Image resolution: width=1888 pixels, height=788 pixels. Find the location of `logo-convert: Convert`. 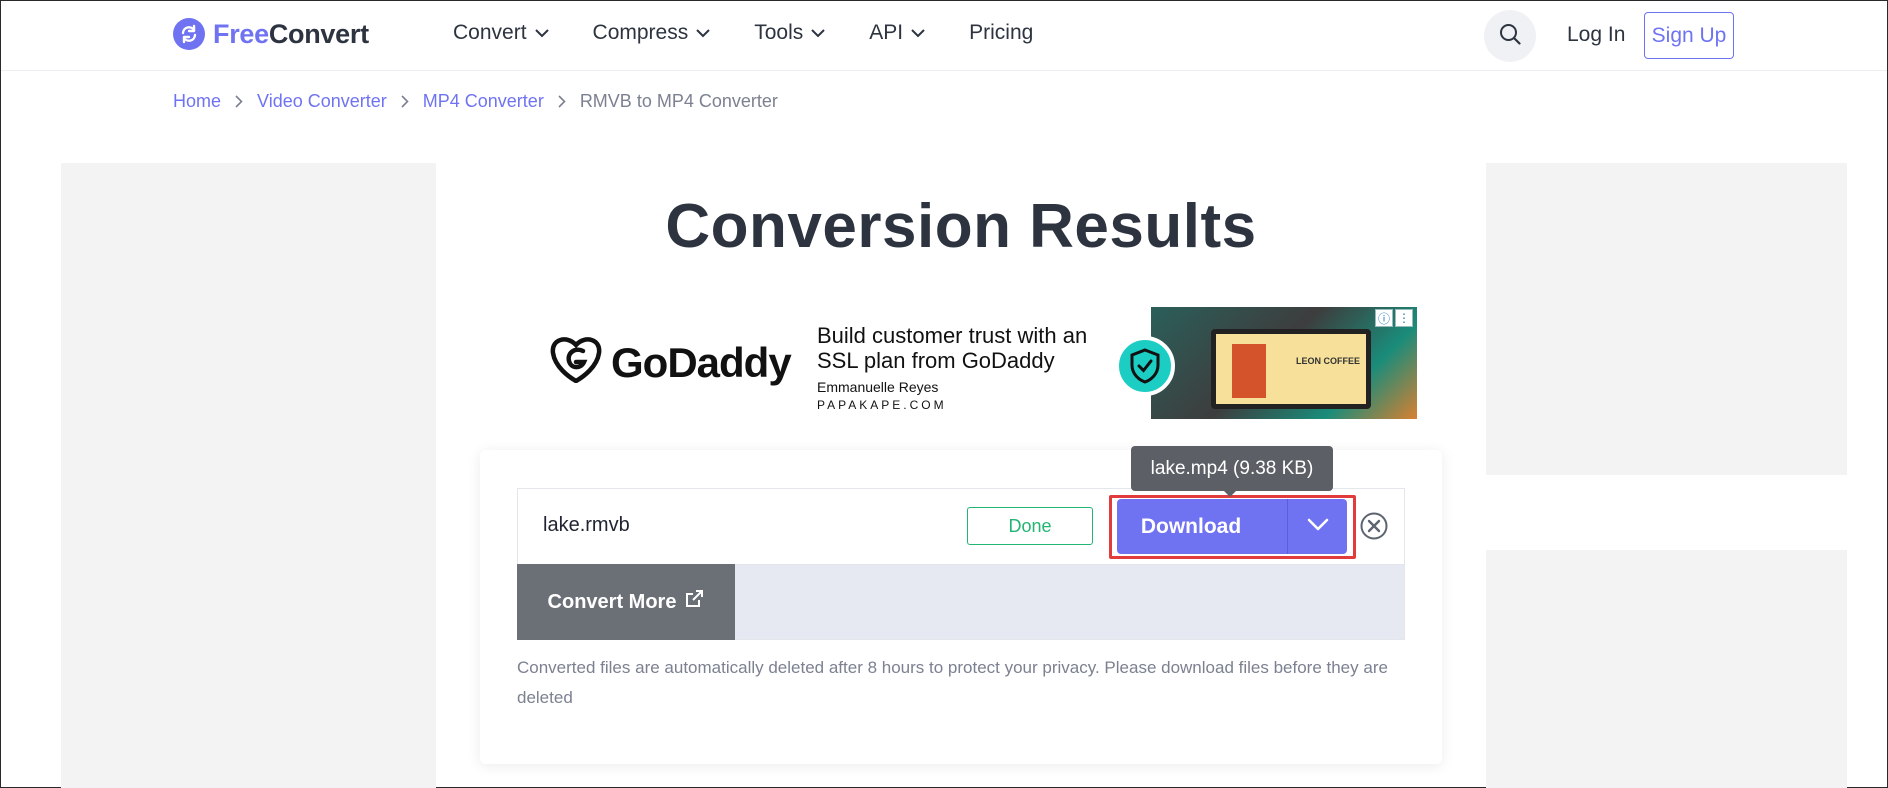

logo-convert: Convert is located at coordinates (318, 33).